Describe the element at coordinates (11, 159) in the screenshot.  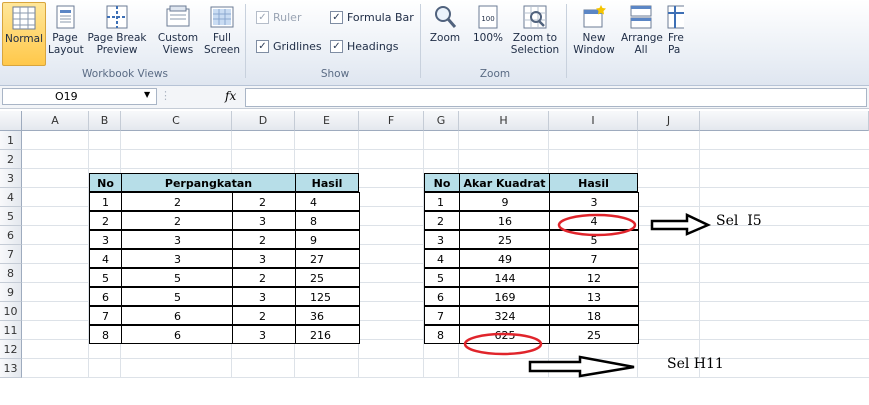
I see `row-header: 2` at that location.